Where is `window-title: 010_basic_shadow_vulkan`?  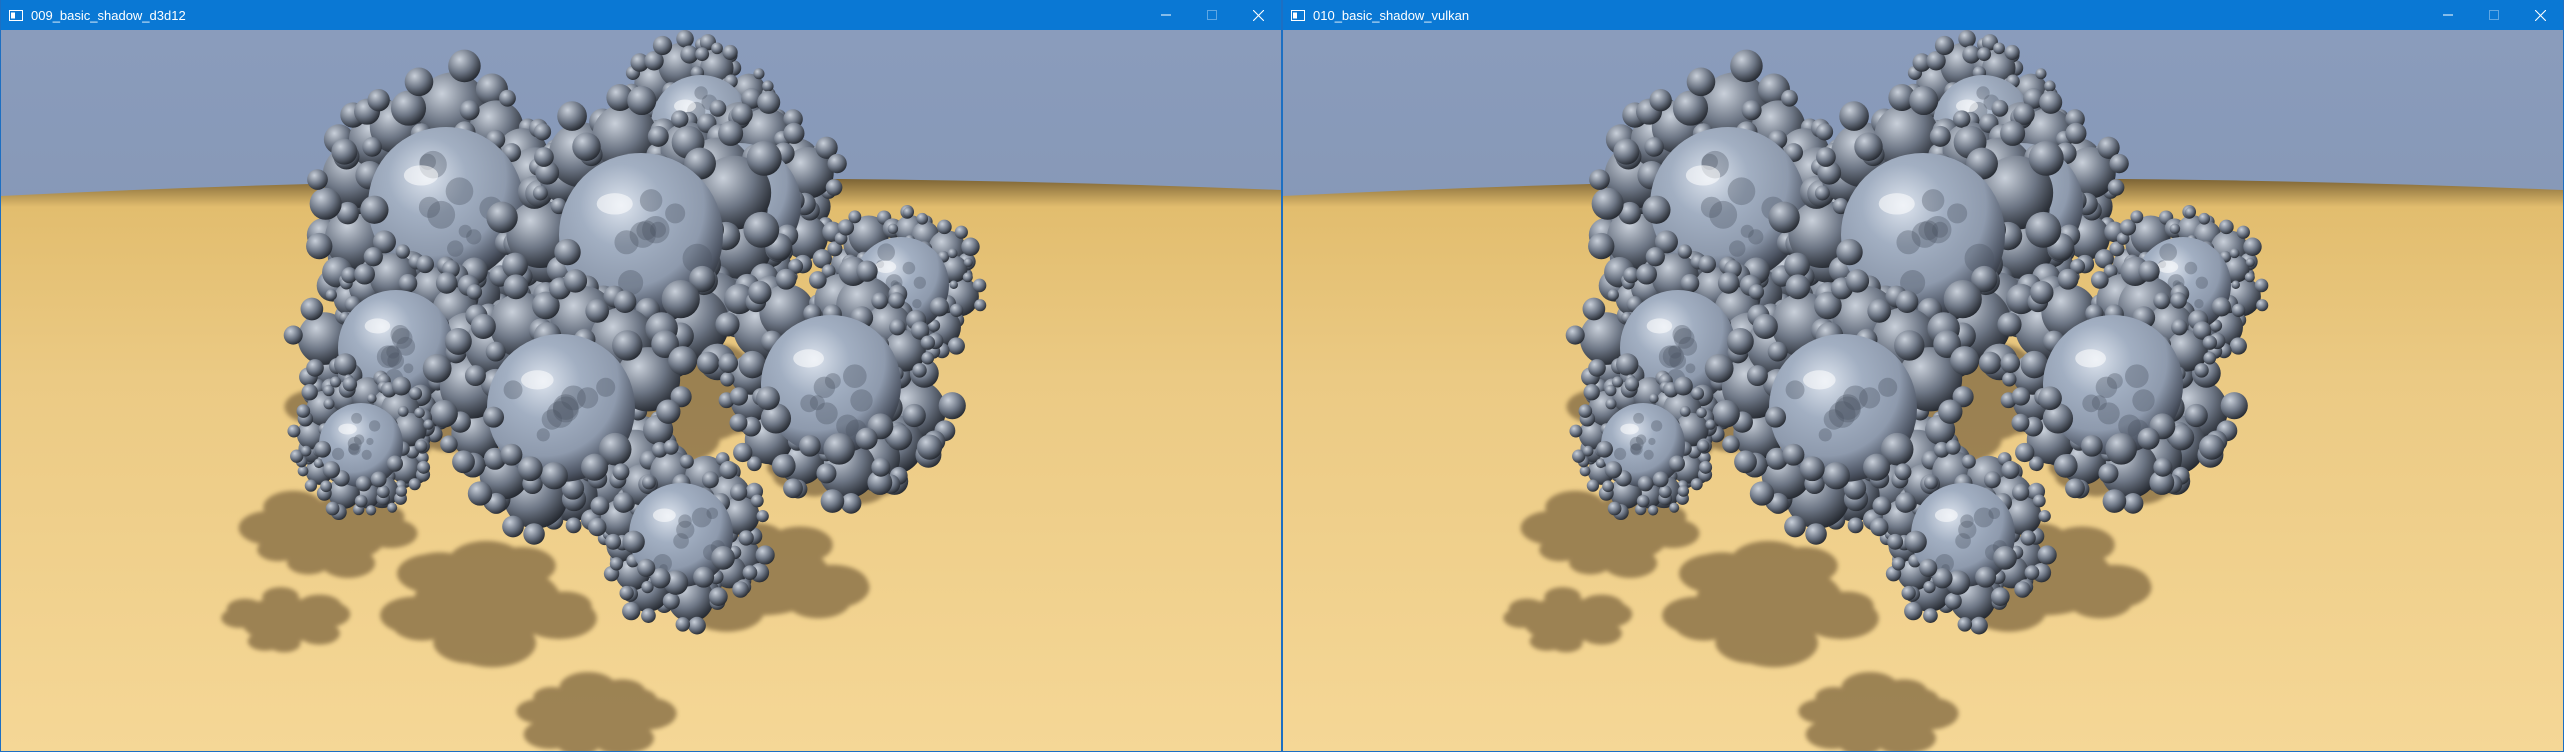 window-title: 010_basic_shadow_vulkan is located at coordinates (1391, 15).